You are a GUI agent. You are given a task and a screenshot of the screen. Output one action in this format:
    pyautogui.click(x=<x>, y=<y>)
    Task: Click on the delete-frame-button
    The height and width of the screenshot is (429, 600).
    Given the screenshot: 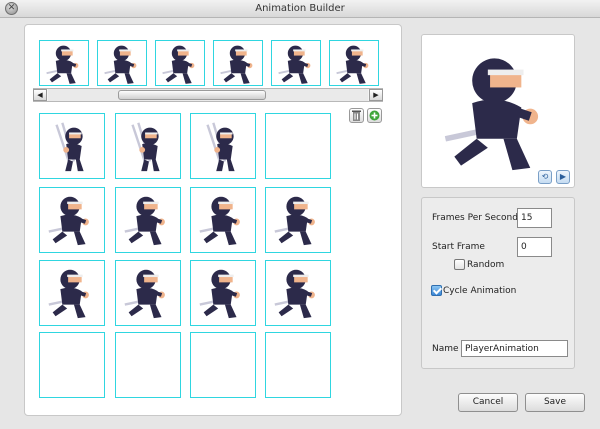 What is the action you would take?
    pyautogui.click(x=356, y=115)
    